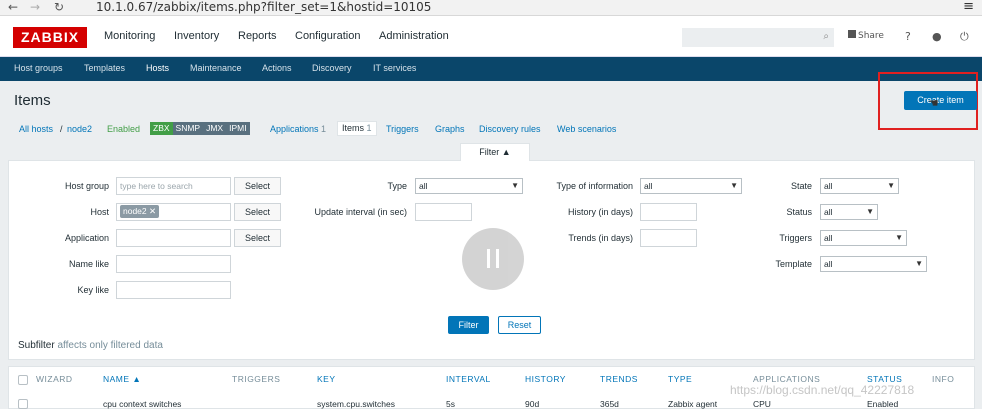  What do you see at coordinates (196, 36) in the screenshot?
I see `nav-inventory: Inventory` at bounding box center [196, 36].